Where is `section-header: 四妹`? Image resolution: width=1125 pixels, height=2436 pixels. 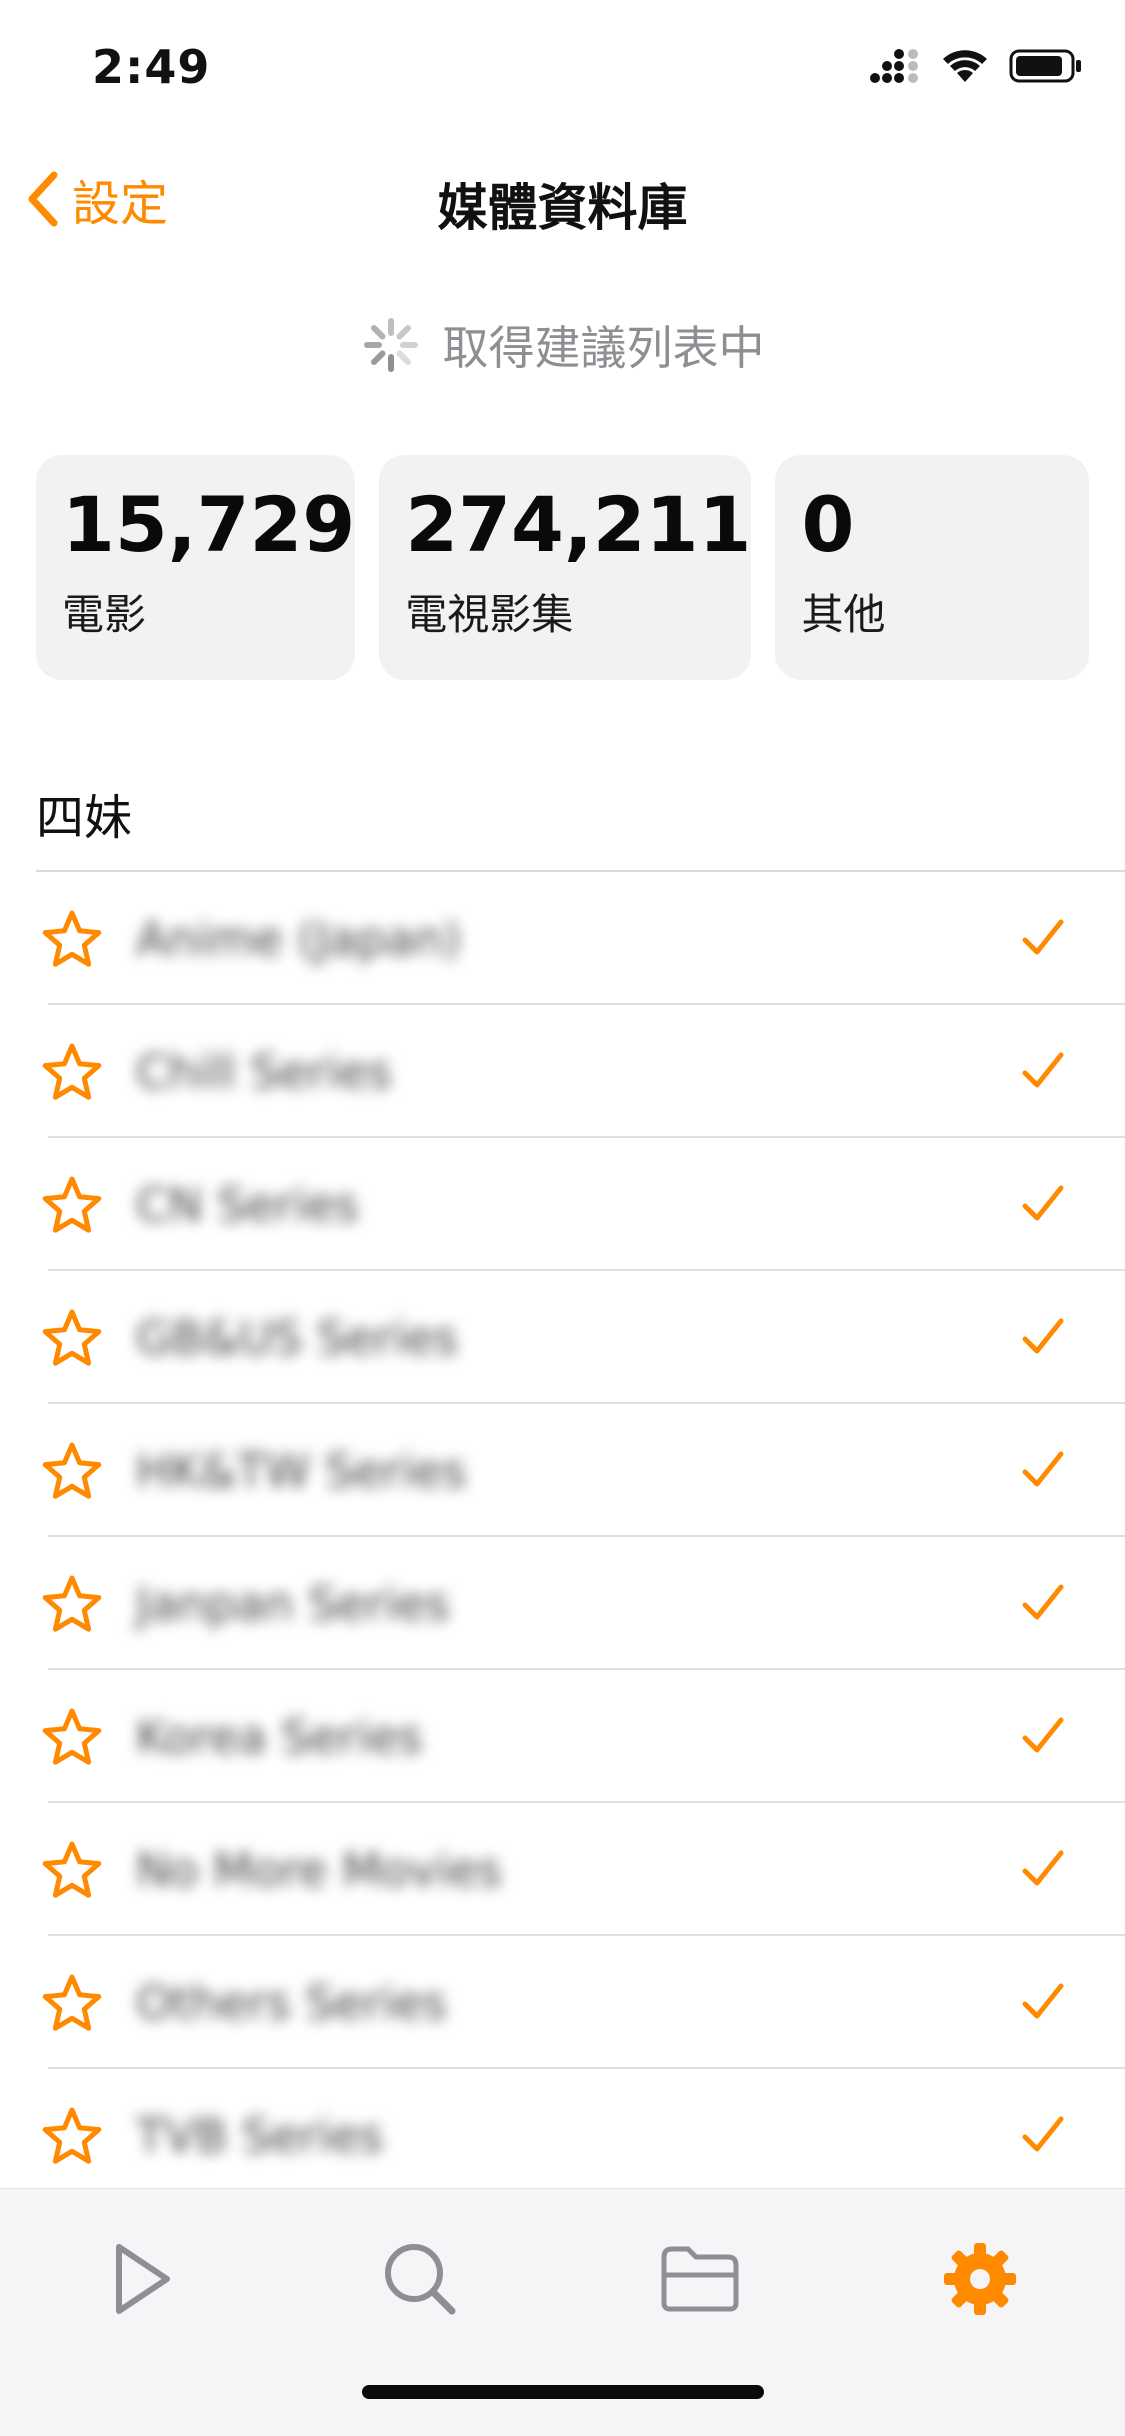
section-header: 四妹 is located at coordinates (84, 818).